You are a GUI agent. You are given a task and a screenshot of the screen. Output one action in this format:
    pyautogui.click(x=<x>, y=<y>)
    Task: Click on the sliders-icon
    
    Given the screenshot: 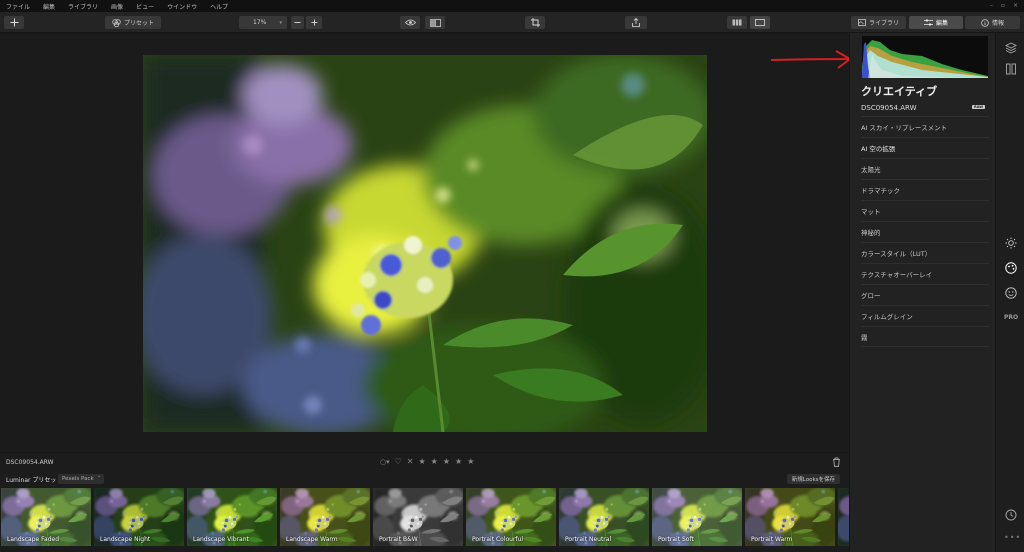 What is the action you would take?
    pyautogui.click(x=928, y=22)
    